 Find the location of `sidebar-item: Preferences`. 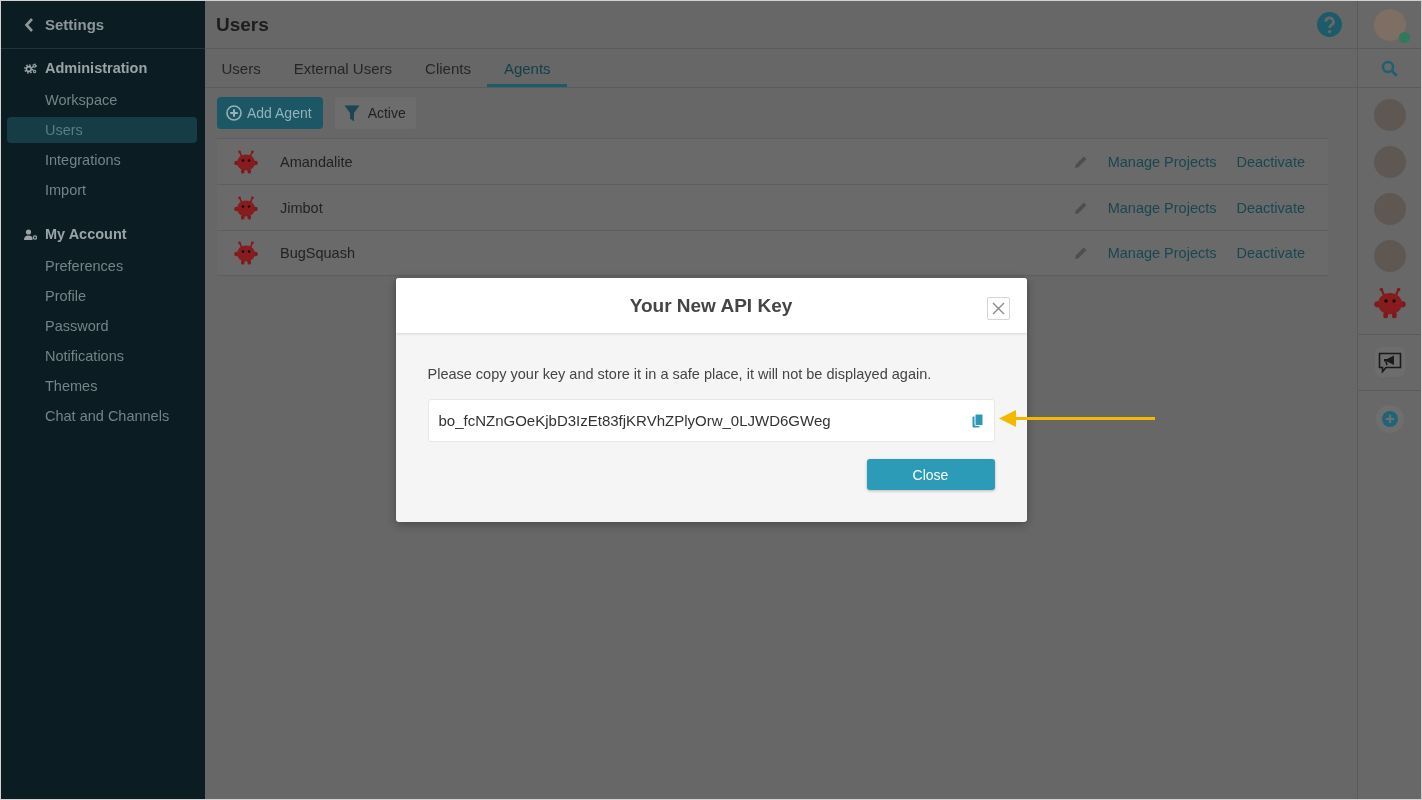

sidebar-item: Preferences is located at coordinates (102, 266).